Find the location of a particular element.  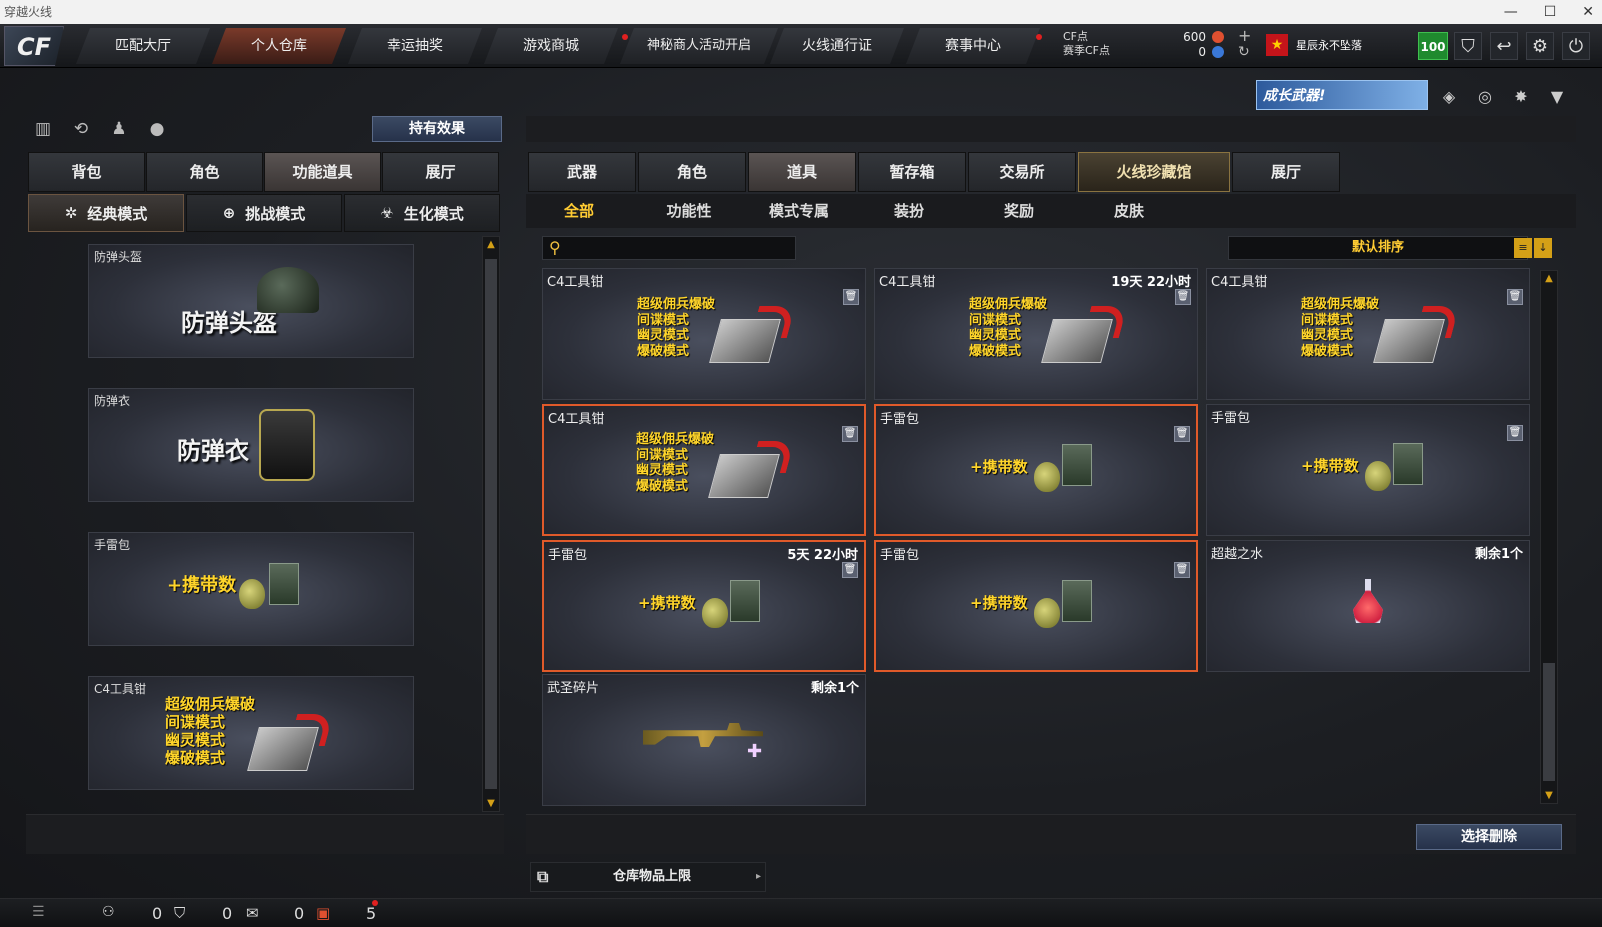

vip-badge-icon: ◈ is located at coordinates (1449, 97).